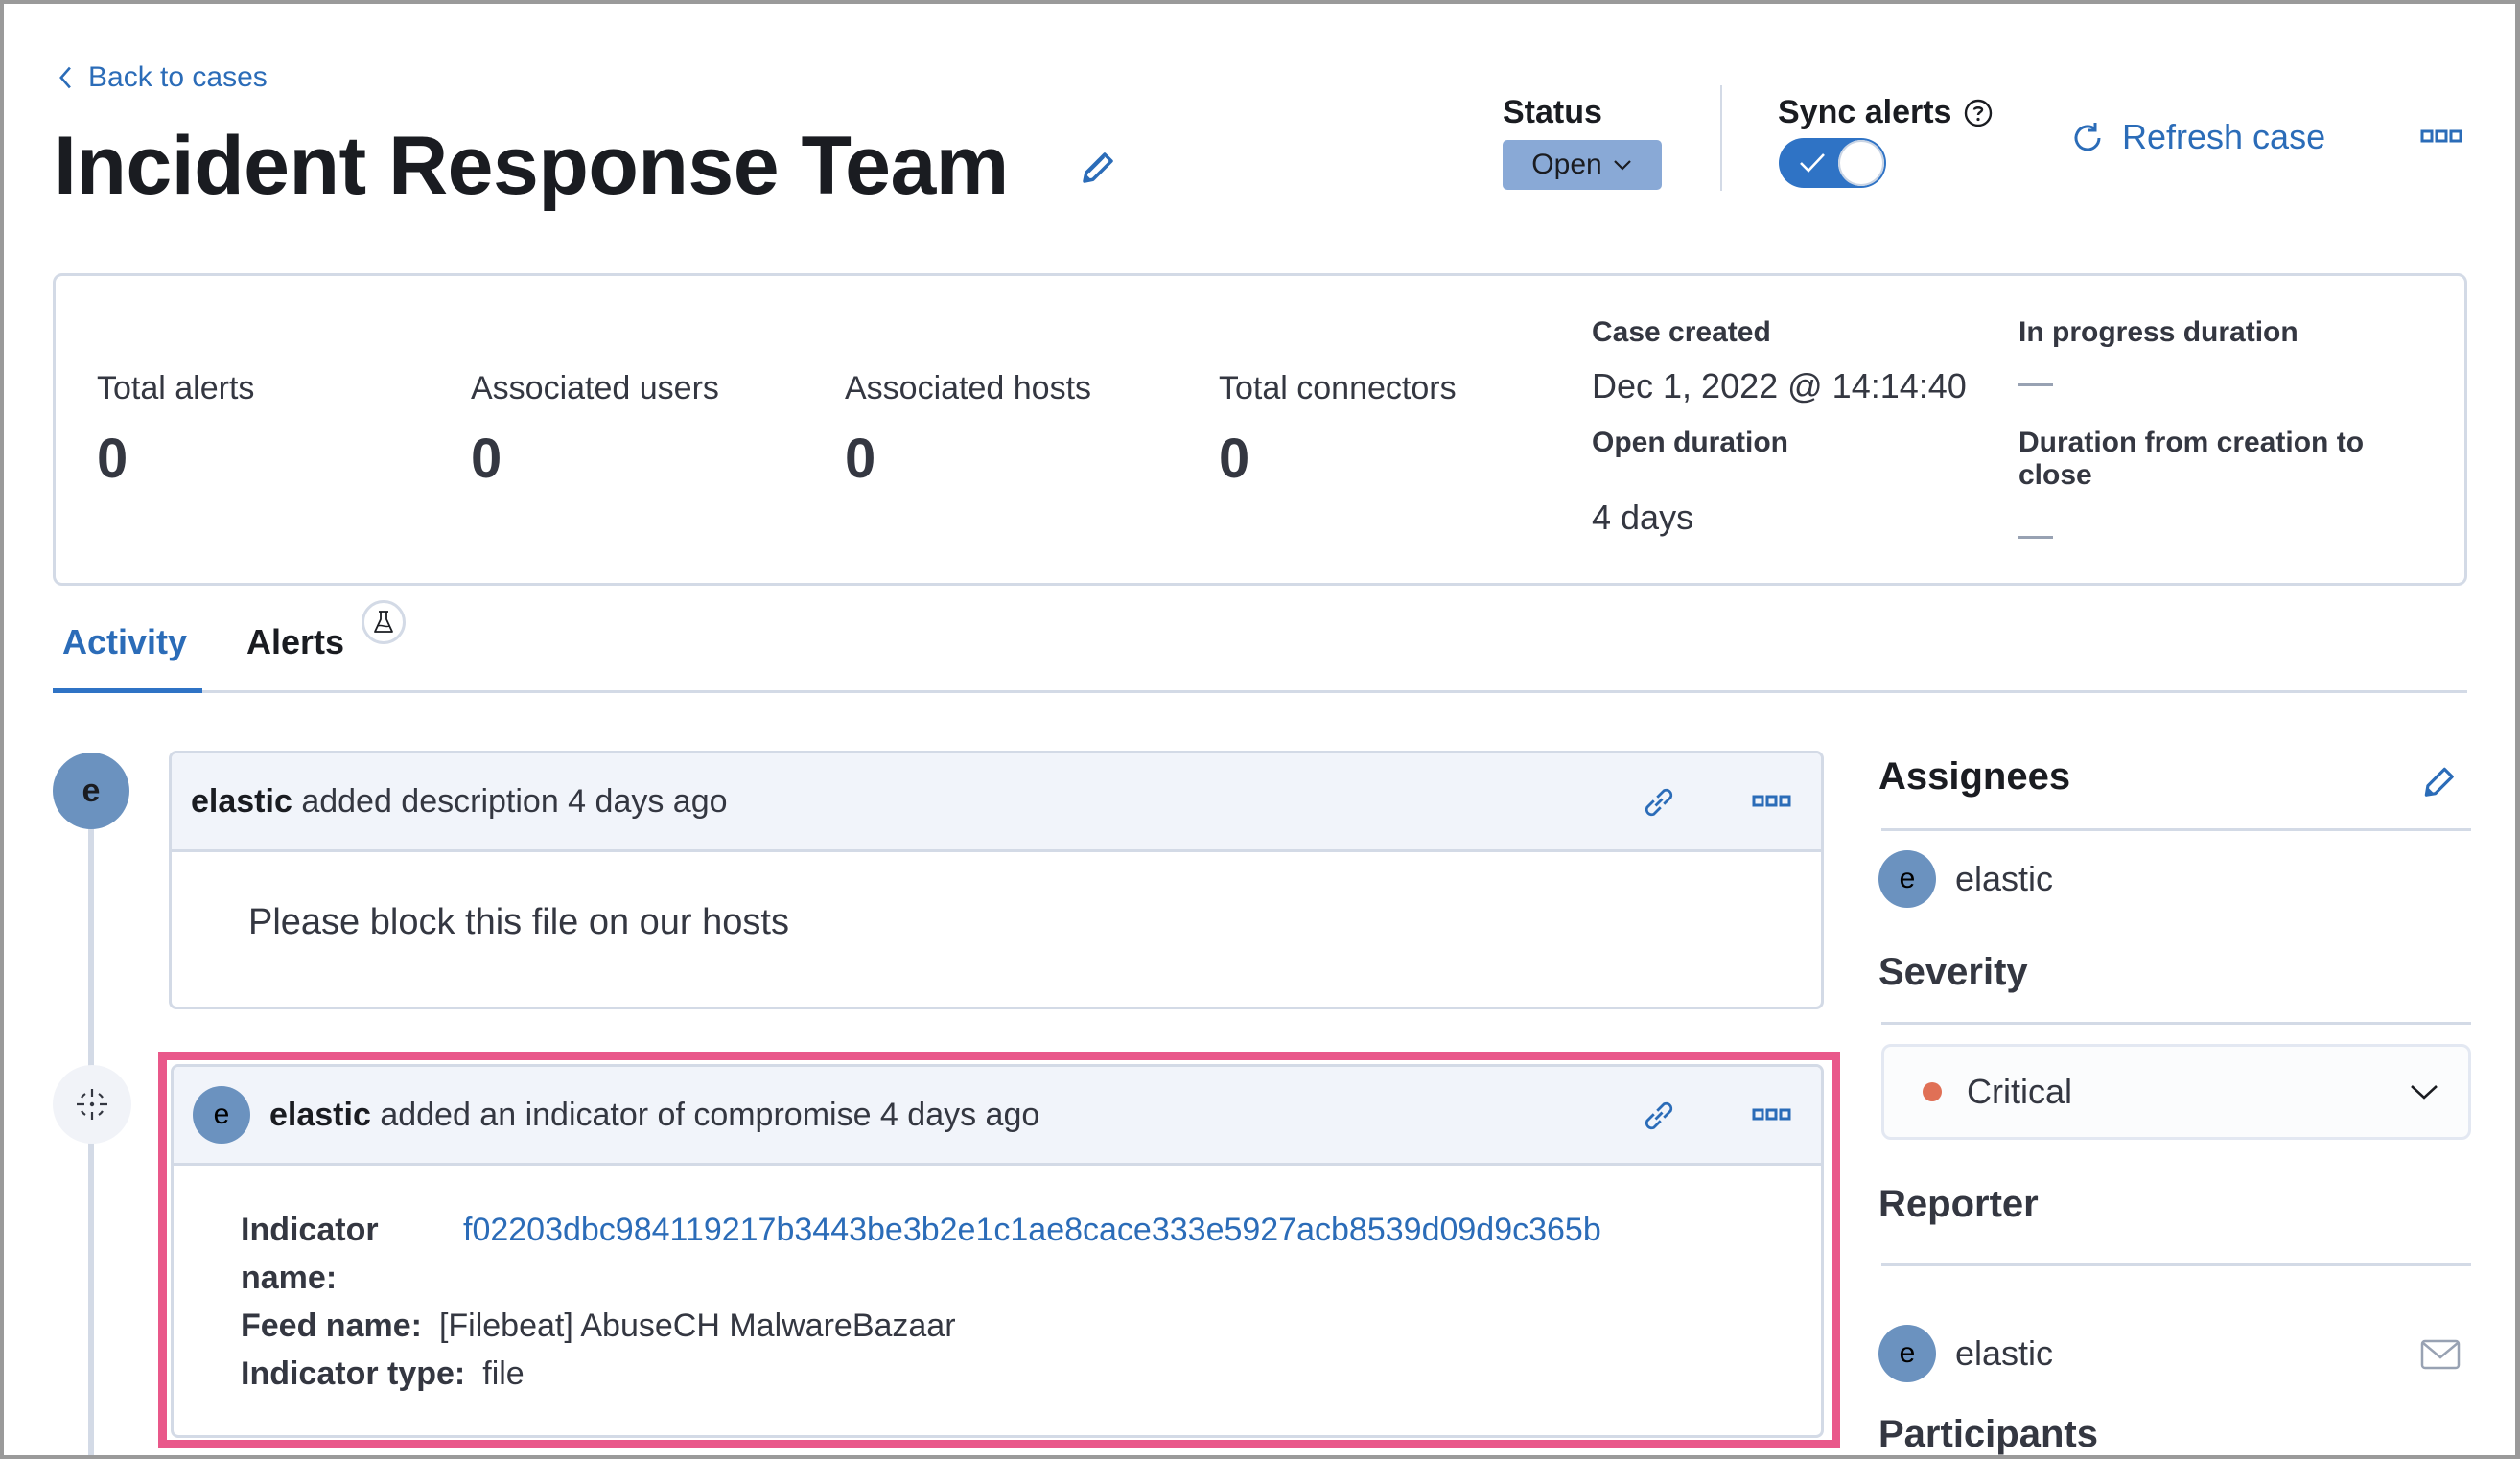 The height and width of the screenshot is (1459, 2520). What do you see at coordinates (1566, 164) in the screenshot?
I see `status-value: Open` at bounding box center [1566, 164].